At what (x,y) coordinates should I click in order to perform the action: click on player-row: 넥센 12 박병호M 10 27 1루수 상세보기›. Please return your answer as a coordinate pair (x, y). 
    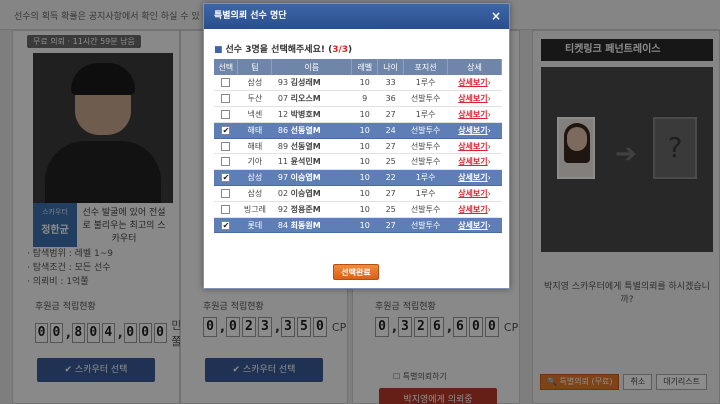
    Looking at the image, I should click on (358, 114).